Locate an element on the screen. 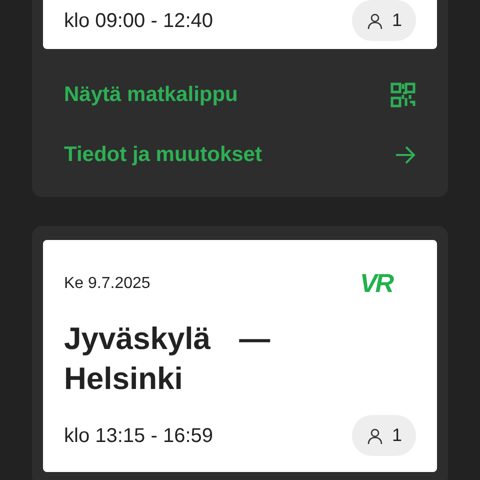 The height and width of the screenshot is (480, 480). action-link: Näytä matkalippu is located at coordinates (240, 95).